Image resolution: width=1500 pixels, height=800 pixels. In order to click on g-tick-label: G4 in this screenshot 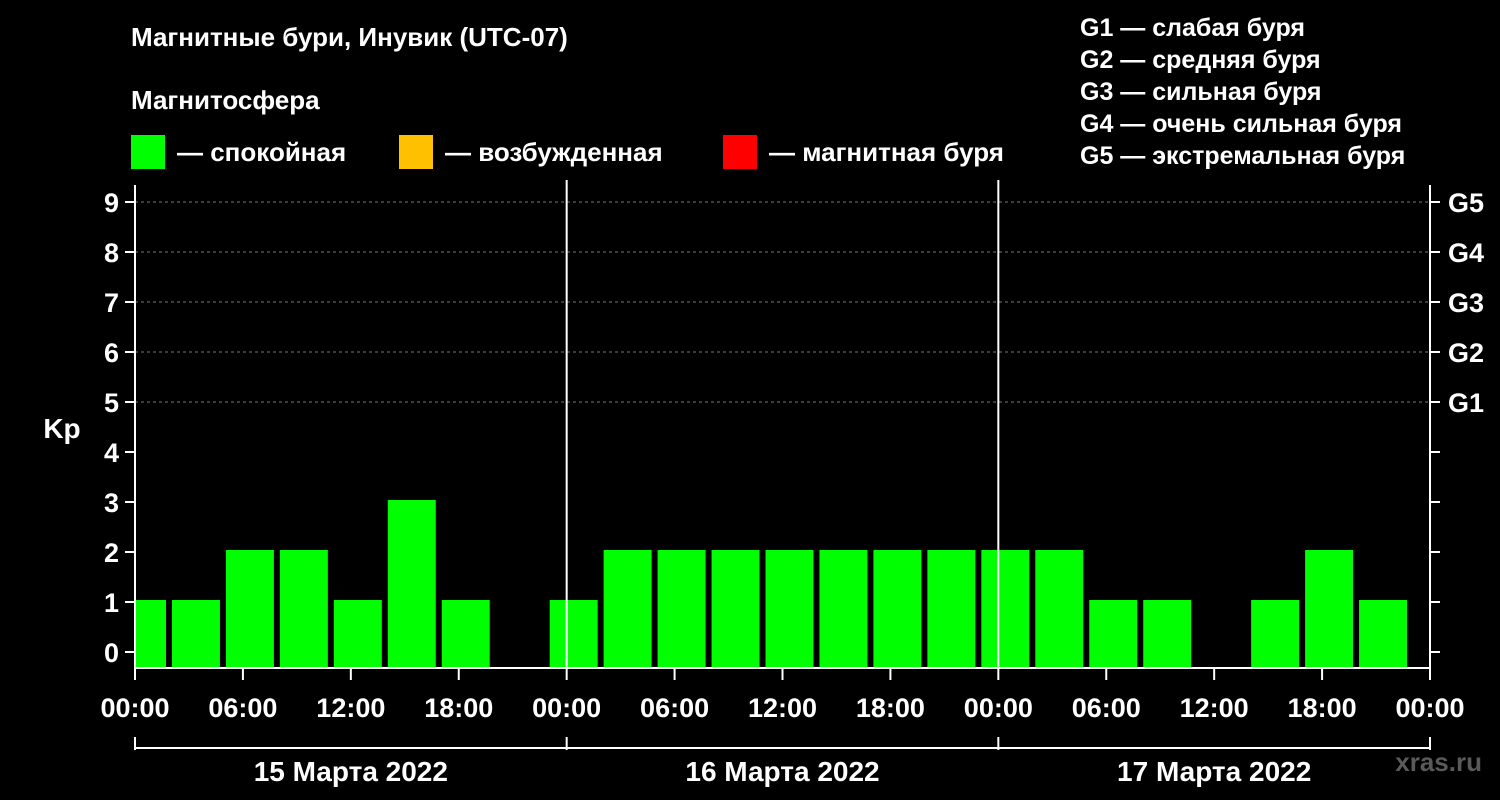, I will do `click(1466, 253)`.